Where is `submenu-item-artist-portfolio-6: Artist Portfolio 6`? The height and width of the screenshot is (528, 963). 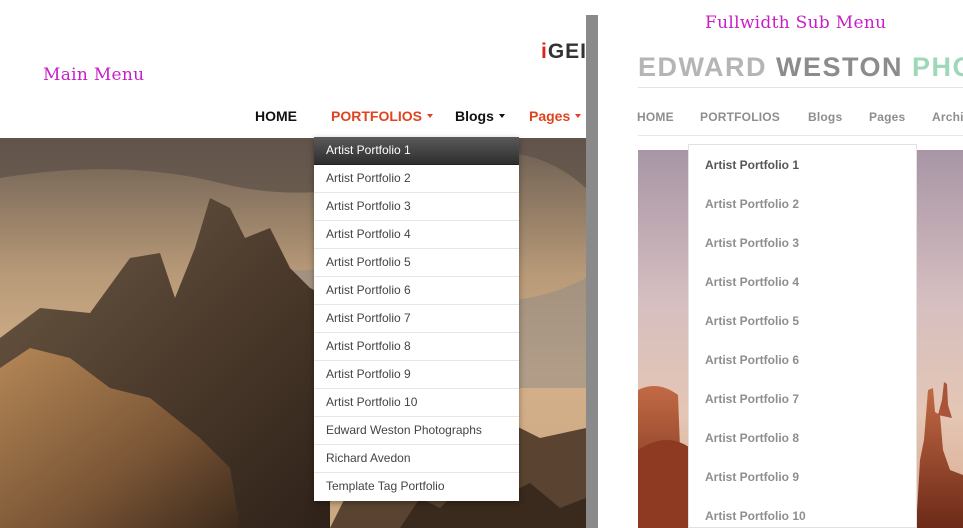 submenu-item-artist-portfolio-6: Artist Portfolio 6 is located at coordinates (752, 360).